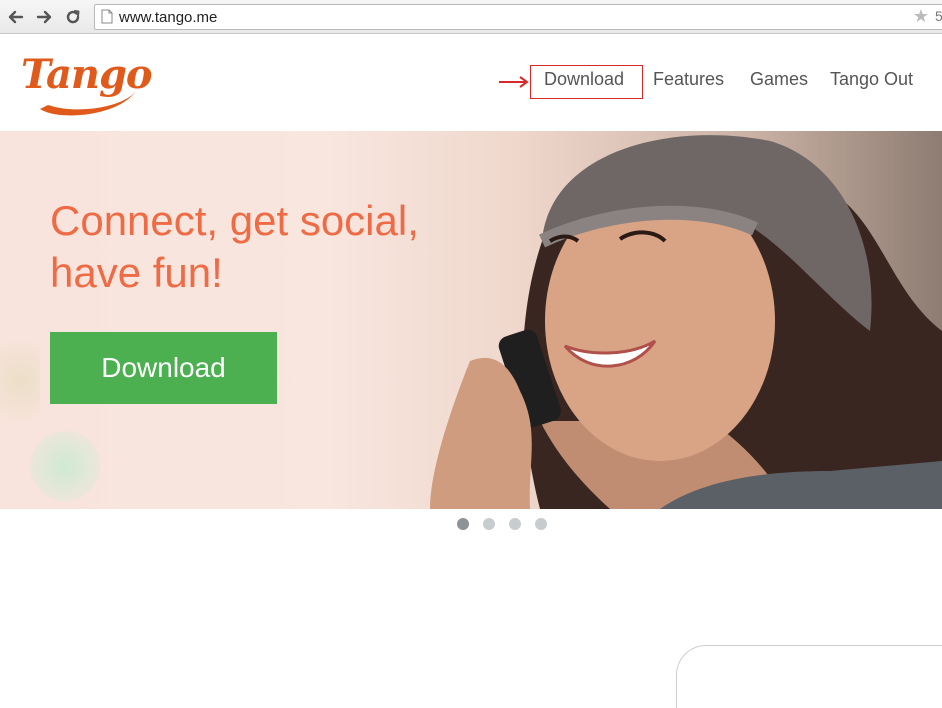 Image resolution: width=942 pixels, height=708 pixels. What do you see at coordinates (234, 220) in the screenshot?
I see `hero-headline-line1: Connect, get social,` at bounding box center [234, 220].